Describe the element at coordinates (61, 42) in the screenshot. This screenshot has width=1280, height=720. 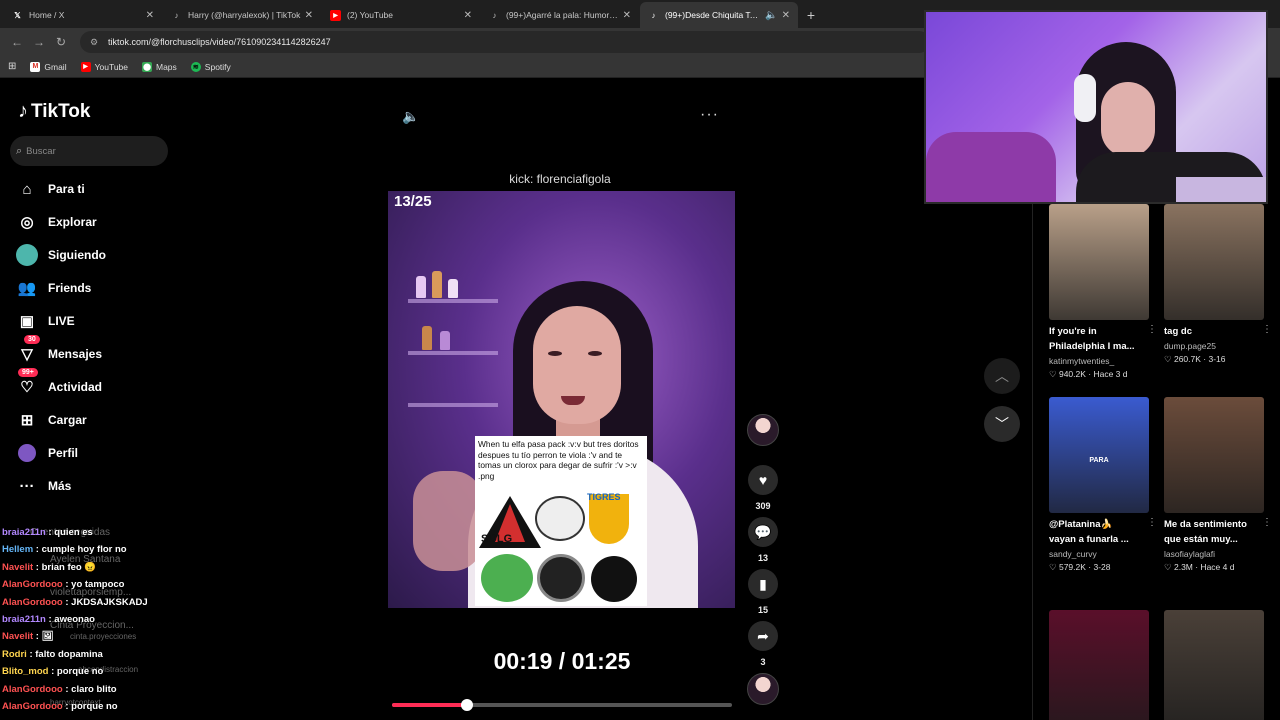
I see `reload-icon: ↻` at that location.